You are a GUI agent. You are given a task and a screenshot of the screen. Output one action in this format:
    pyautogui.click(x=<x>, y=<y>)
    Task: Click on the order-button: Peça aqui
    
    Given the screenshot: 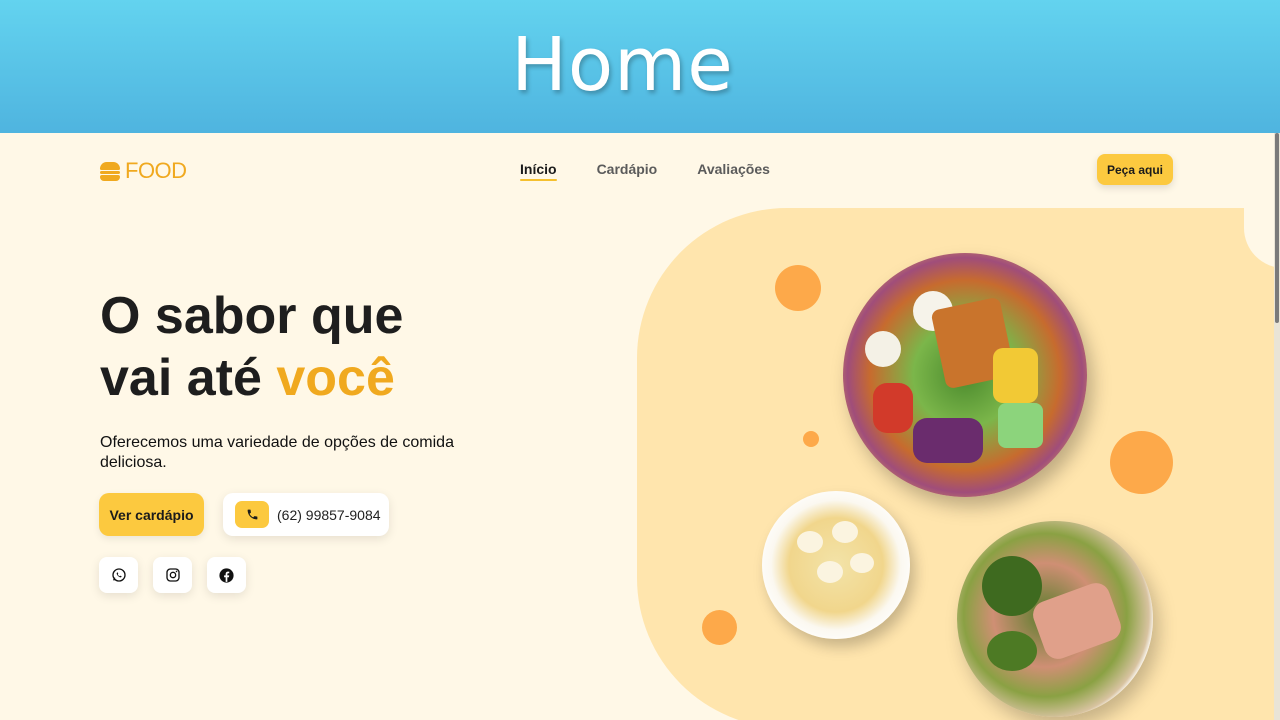 What is the action you would take?
    pyautogui.click(x=1135, y=169)
    